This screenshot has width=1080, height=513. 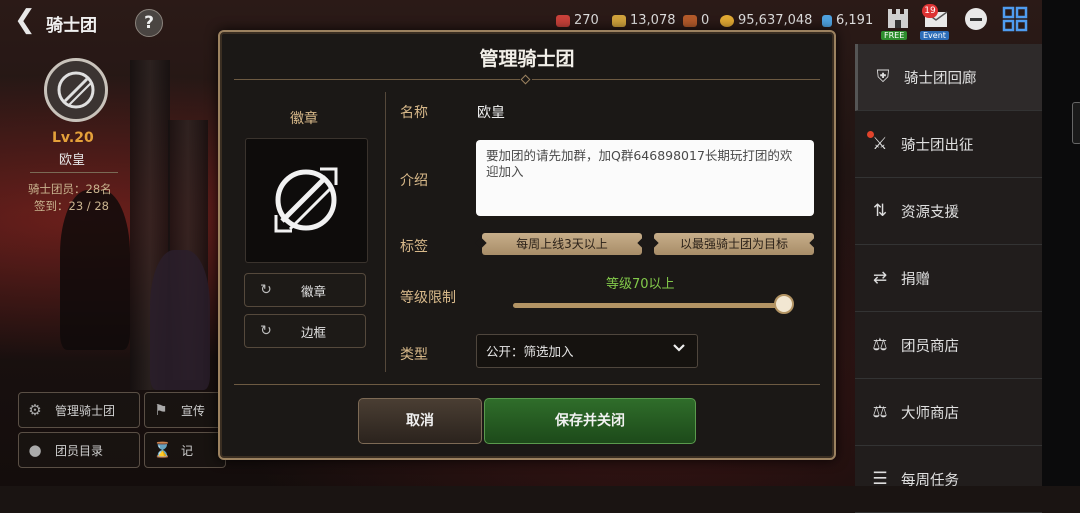 What do you see at coordinates (640, 284) in the screenshot?
I see `level-limit-value: 等级70以上` at bounding box center [640, 284].